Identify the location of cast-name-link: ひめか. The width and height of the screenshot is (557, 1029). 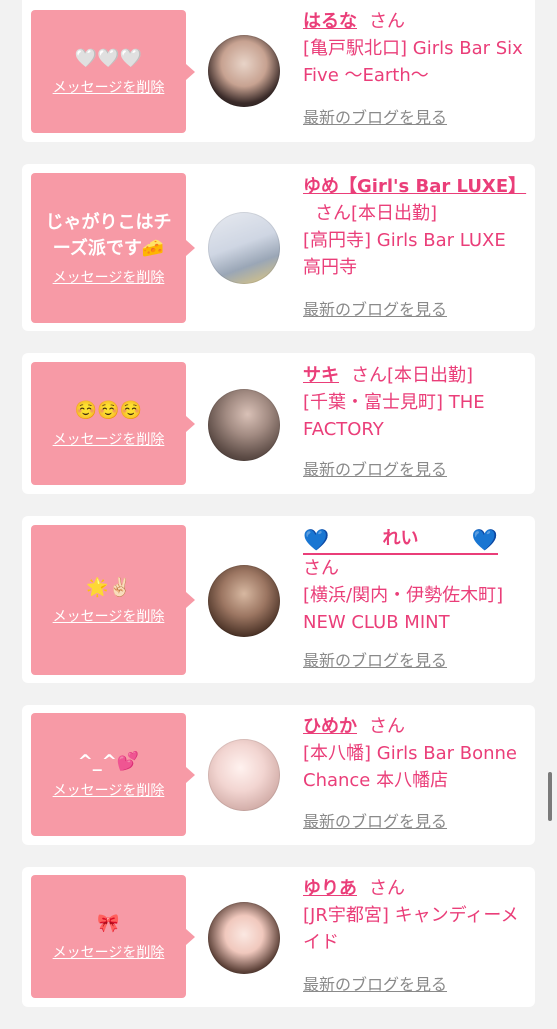
(330, 726).